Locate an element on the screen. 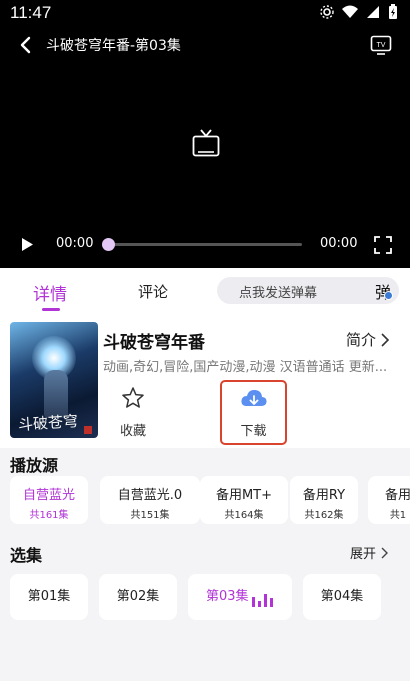 The width and height of the screenshot is (410, 681). poster-logo: 斗破苍穹 is located at coordinates (48, 423).